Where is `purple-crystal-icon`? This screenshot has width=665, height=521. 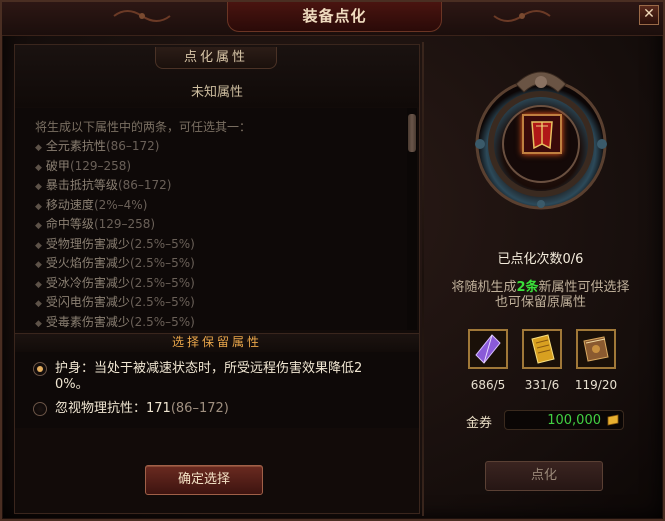 purple-crystal-icon is located at coordinates (488, 349).